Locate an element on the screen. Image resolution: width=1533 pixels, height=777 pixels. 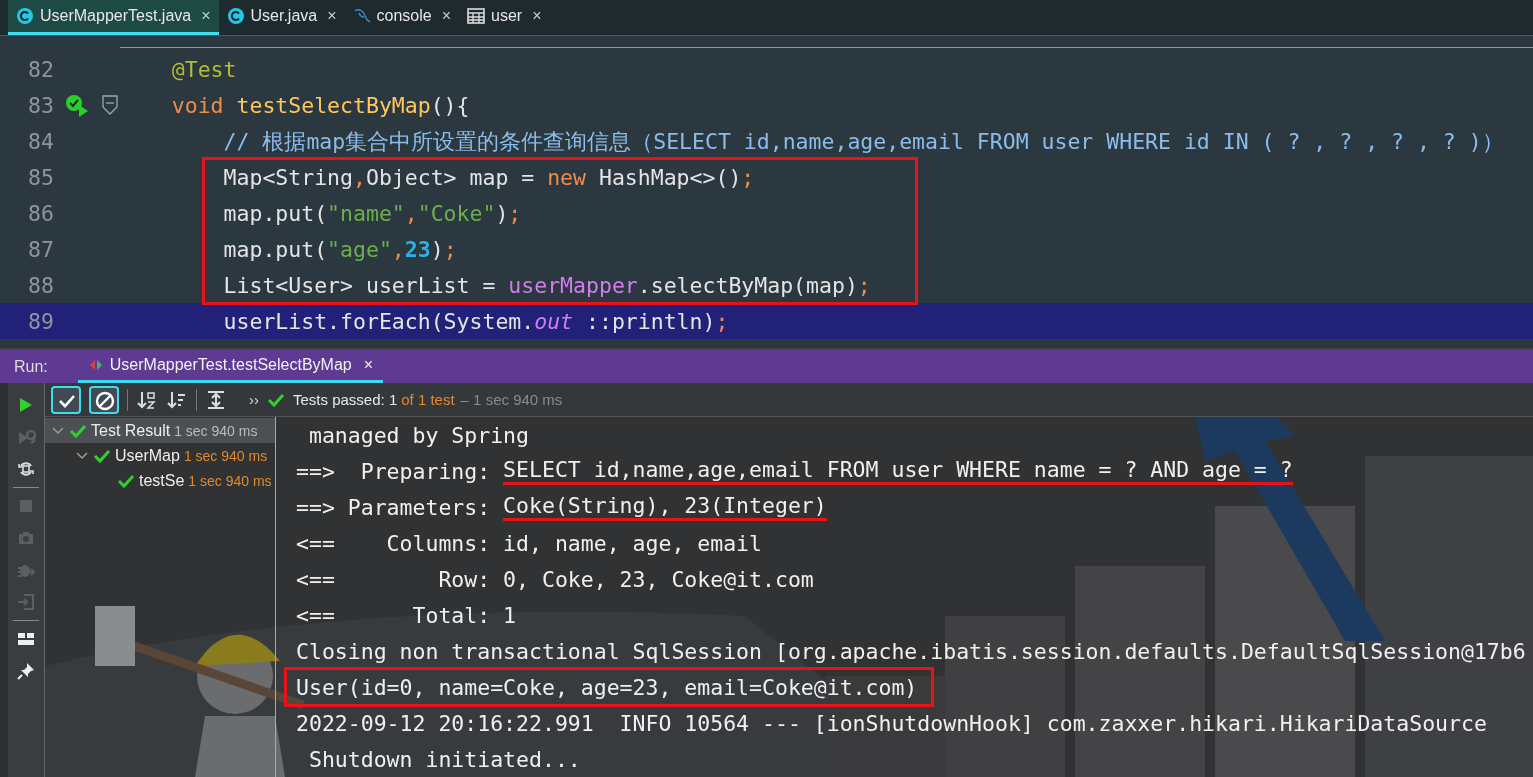
line-number: 88 is located at coordinates (40, 285).